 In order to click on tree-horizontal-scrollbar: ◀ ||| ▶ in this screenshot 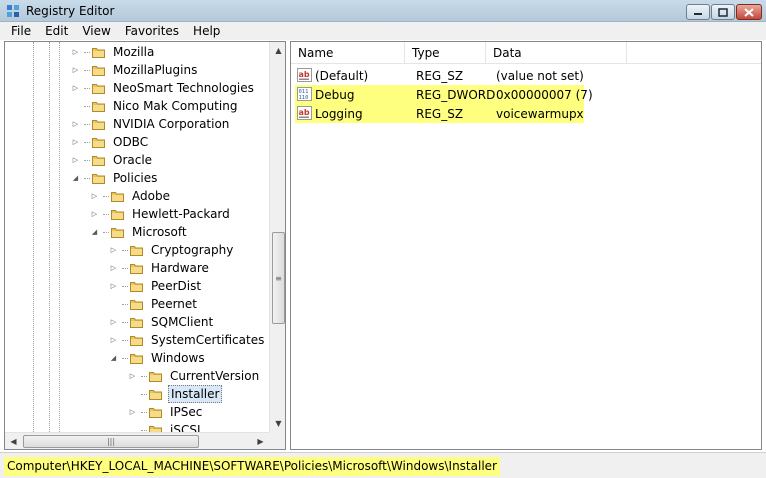, I will do `click(137, 440)`.